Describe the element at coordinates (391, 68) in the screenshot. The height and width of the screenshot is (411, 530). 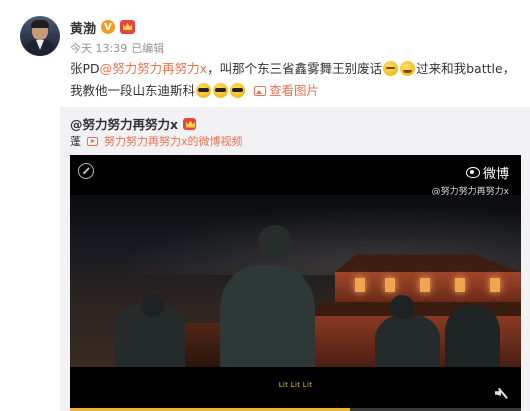
I see `sleepy-emoji-icon` at that location.